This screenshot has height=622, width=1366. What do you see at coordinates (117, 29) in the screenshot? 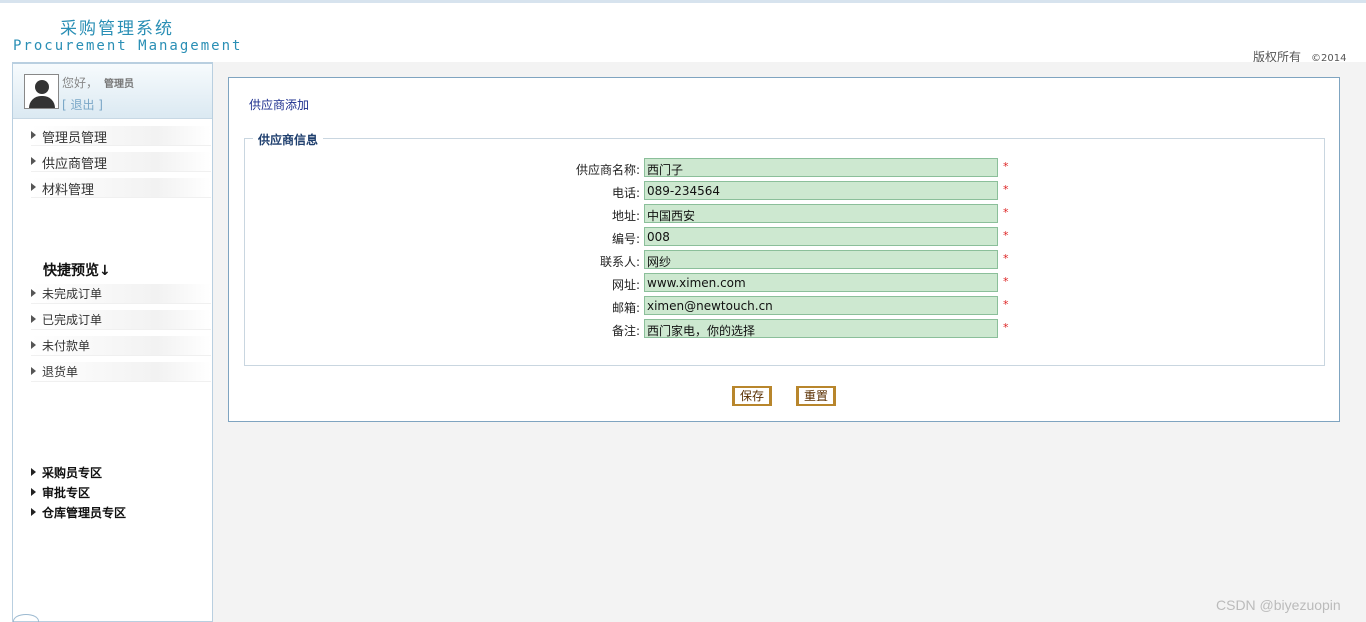
I see `app-title-cn: 采购管理系统` at bounding box center [117, 29].